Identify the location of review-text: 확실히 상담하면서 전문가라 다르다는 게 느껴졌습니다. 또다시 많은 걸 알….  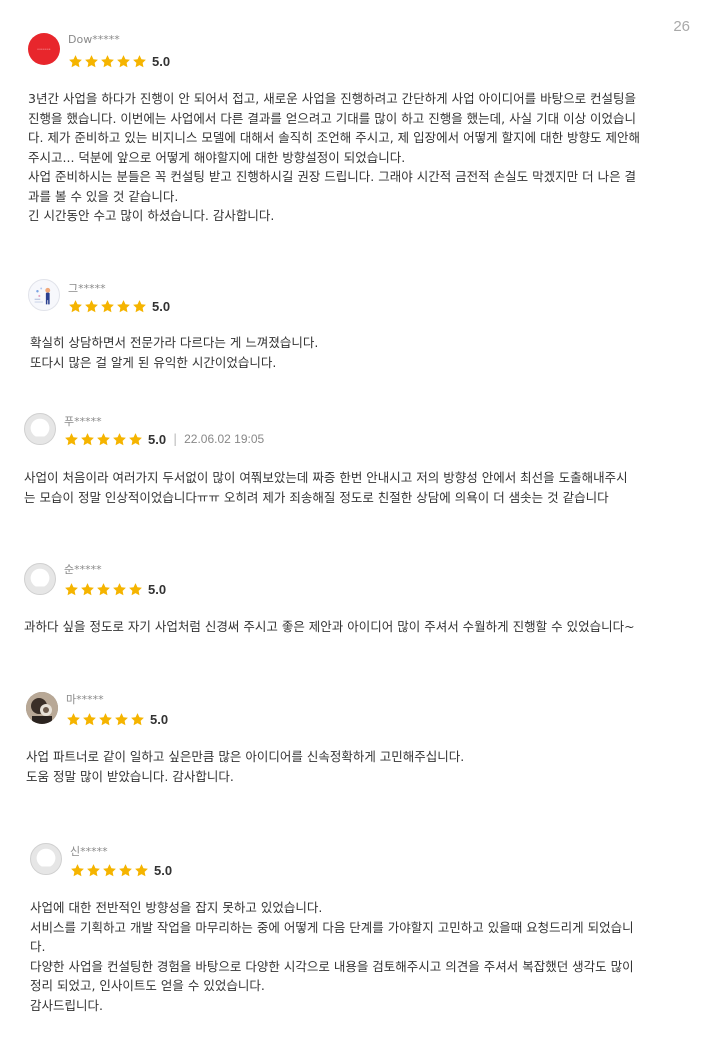
(174, 352).